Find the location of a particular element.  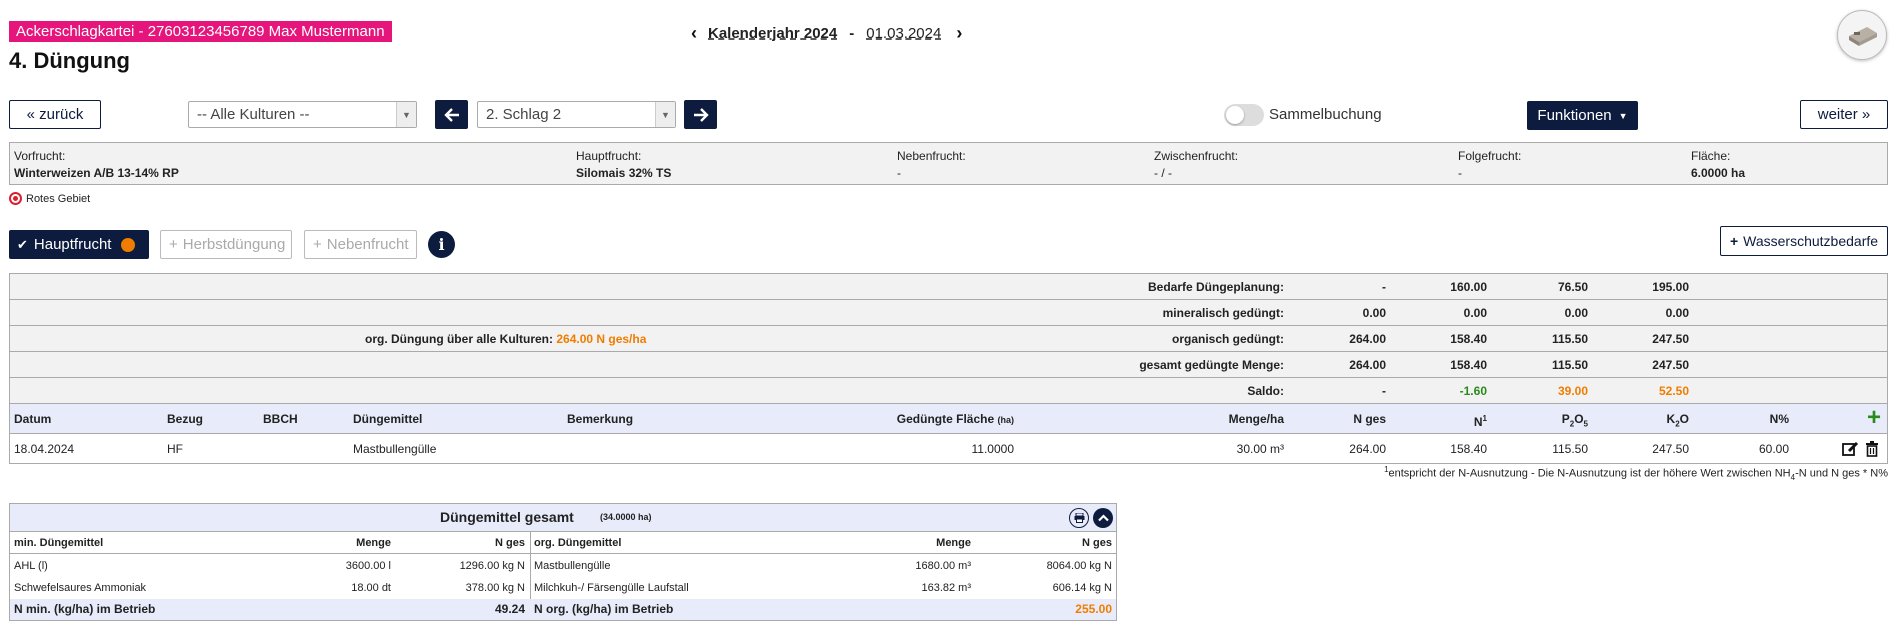

back-button: « zurück is located at coordinates (55, 114).